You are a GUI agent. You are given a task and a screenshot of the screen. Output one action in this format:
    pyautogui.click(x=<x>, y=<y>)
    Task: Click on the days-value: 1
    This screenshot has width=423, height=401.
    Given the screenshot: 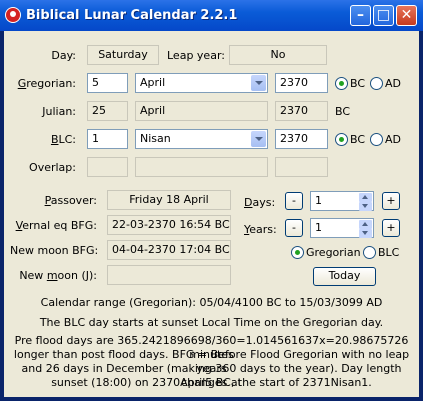 What is the action you would take?
    pyautogui.click(x=318, y=200)
    